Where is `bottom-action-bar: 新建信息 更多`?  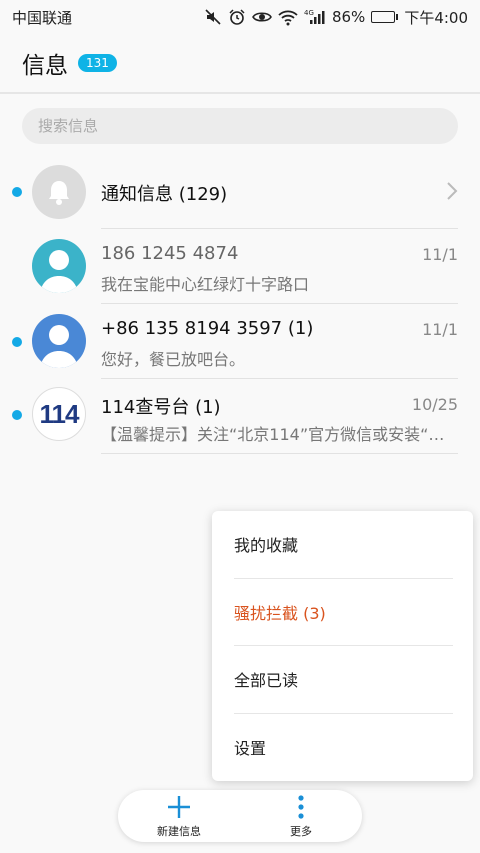 bottom-action-bar: 新建信息 更多 is located at coordinates (240, 816).